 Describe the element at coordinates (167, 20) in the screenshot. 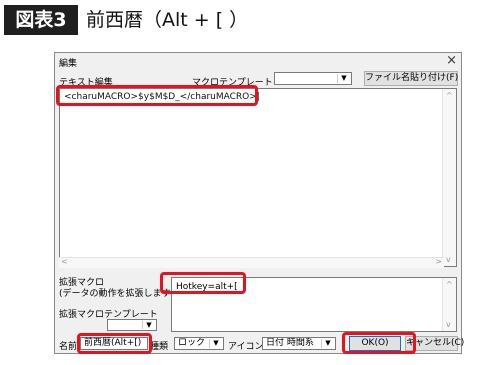

I see `figure-title: 前西暦（Alt + [ ）` at that location.